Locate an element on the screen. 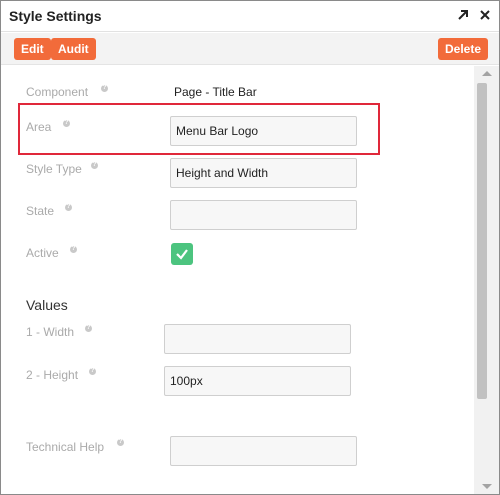 Image resolution: width=500 pixels, height=495 pixels. scroll-down-icon is located at coordinates (487, 486).